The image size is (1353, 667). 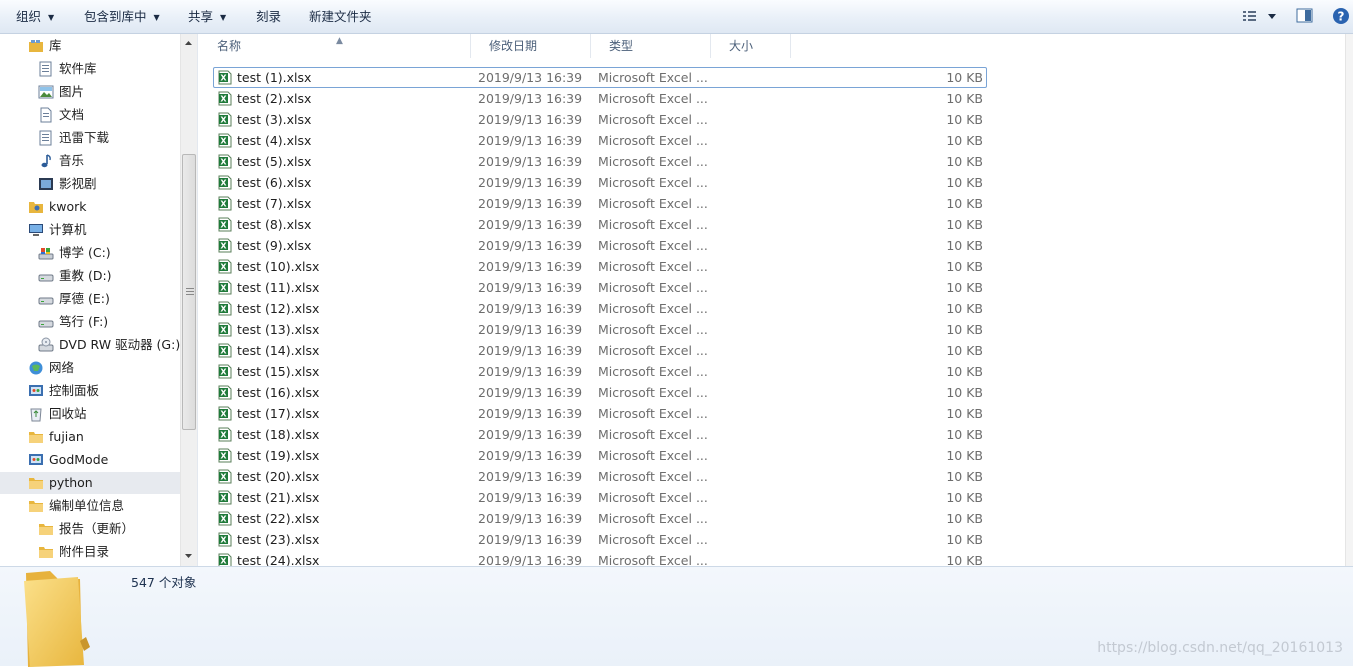 What do you see at coordinates (651, 46) in the screenshot?
I see `column-header-type: 类型` at bounding box center [651, 46].